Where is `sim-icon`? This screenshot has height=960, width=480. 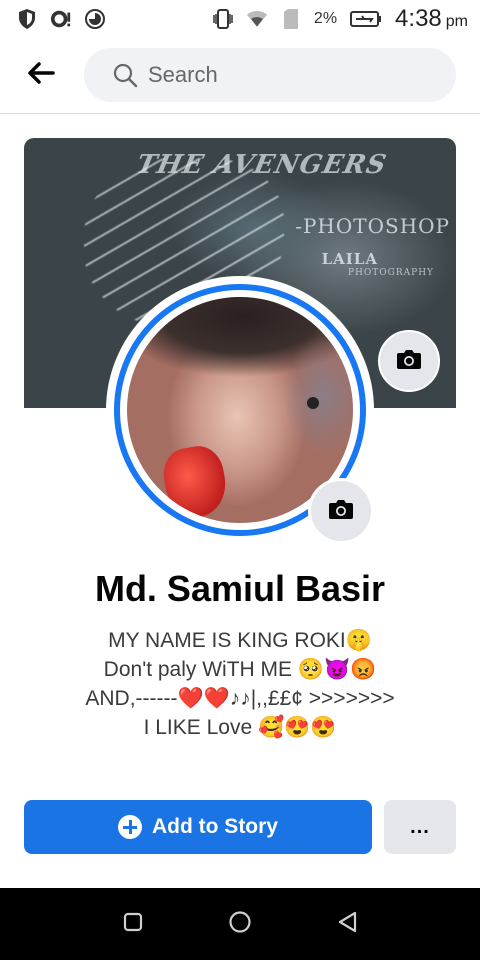
sim-icon is located at coordinates (291, 19).